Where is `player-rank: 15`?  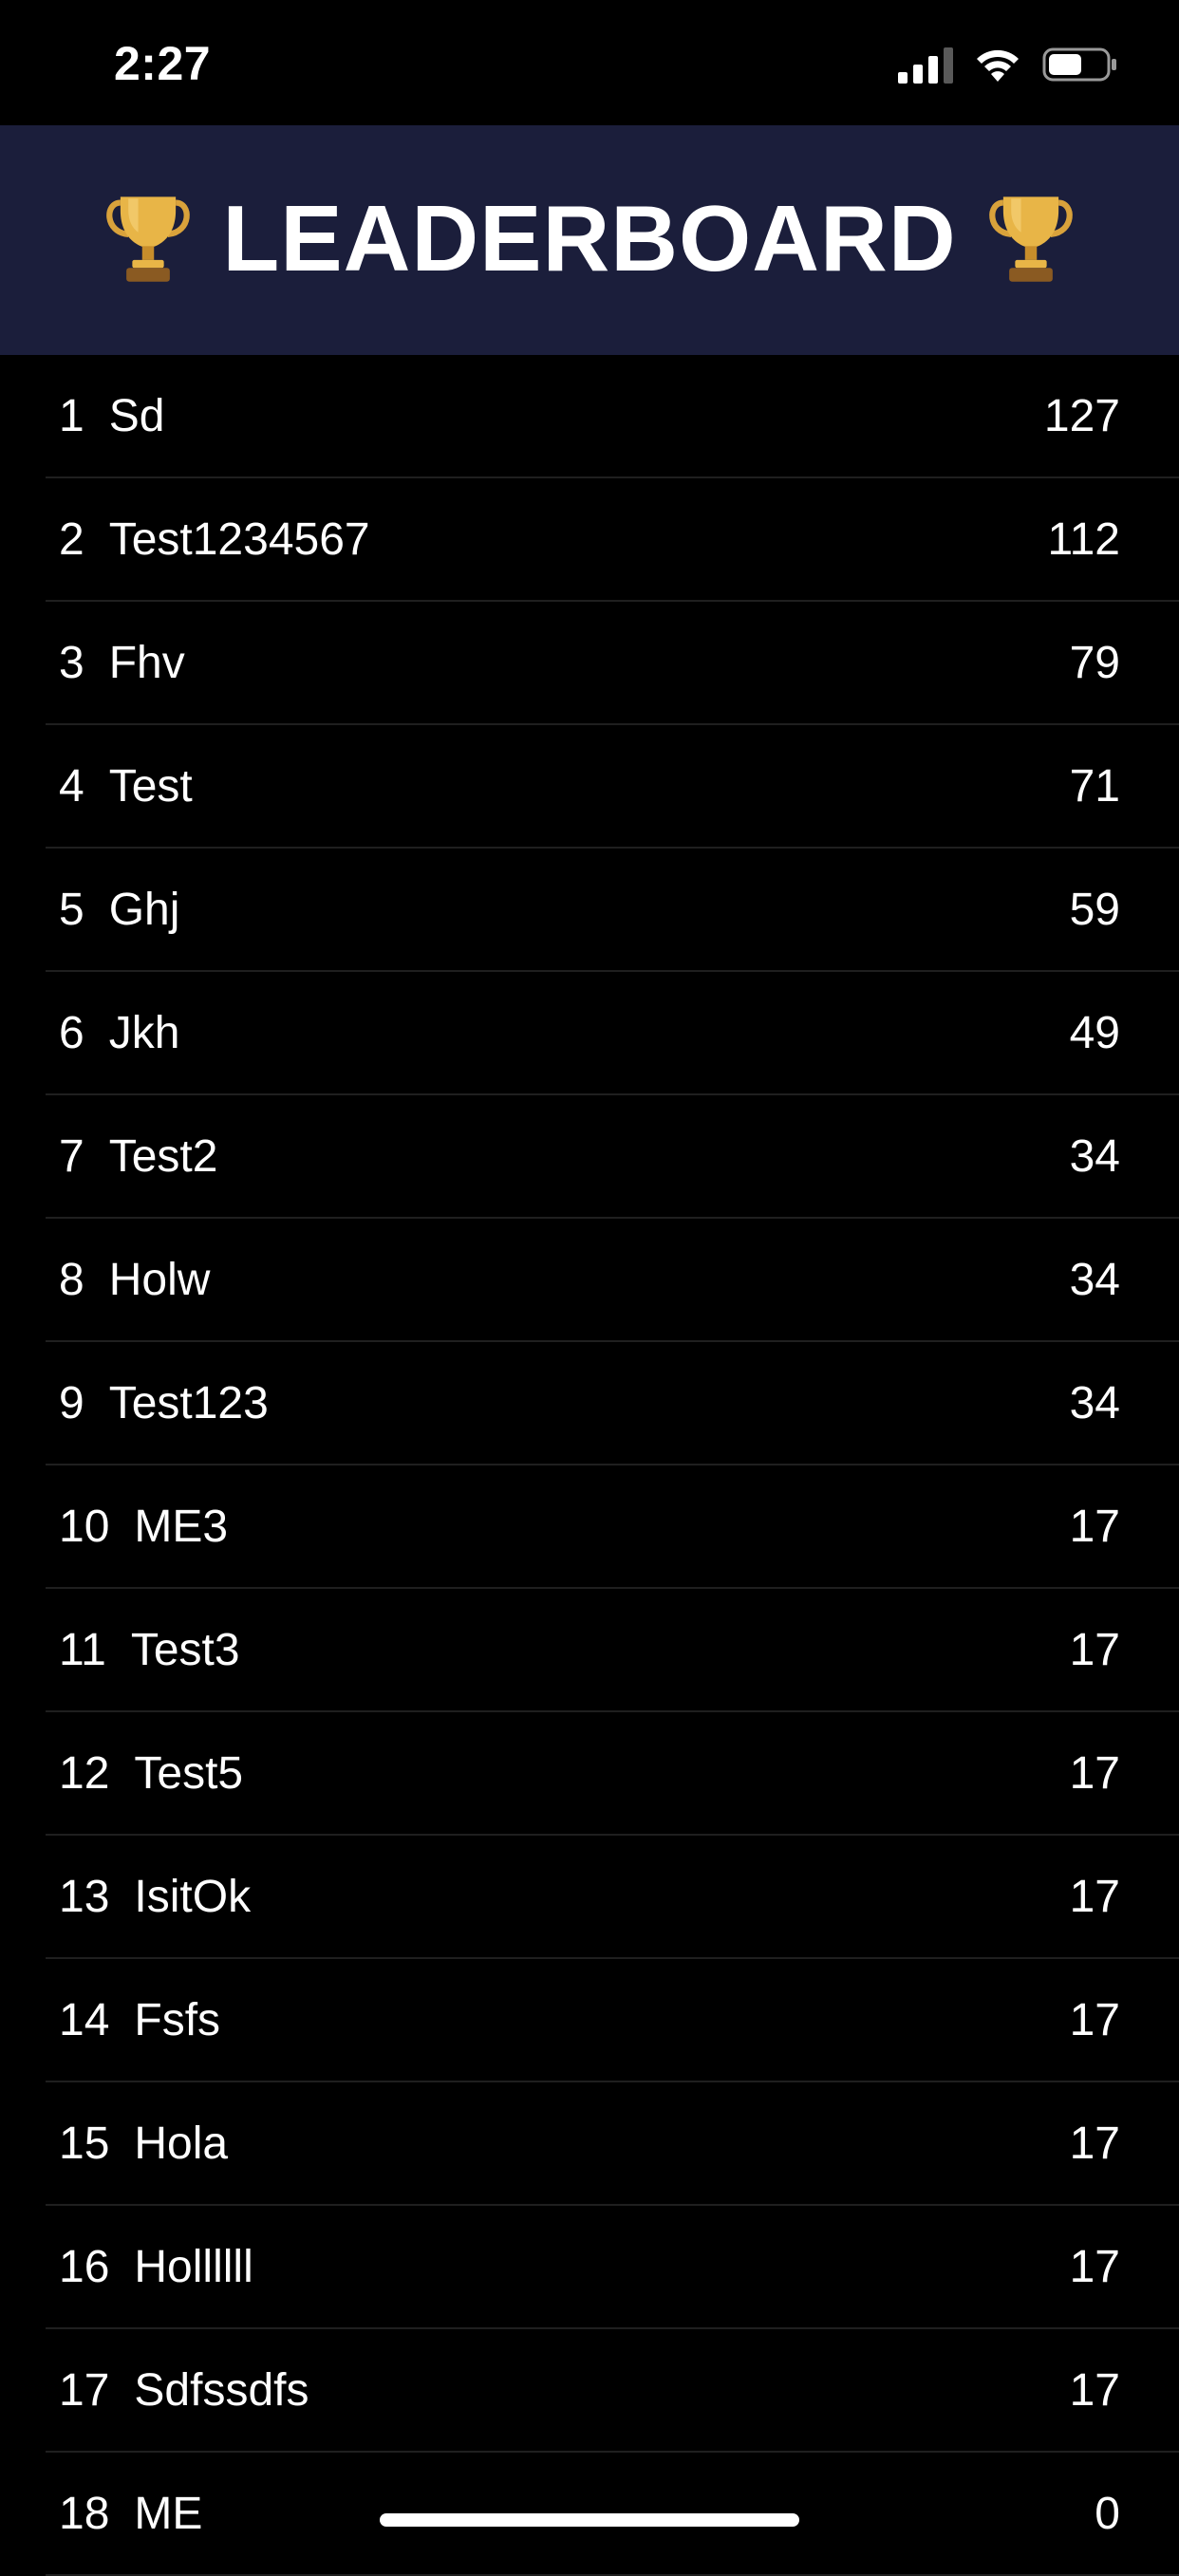 player-rank: 15 is located at coordinates (84, 2144).